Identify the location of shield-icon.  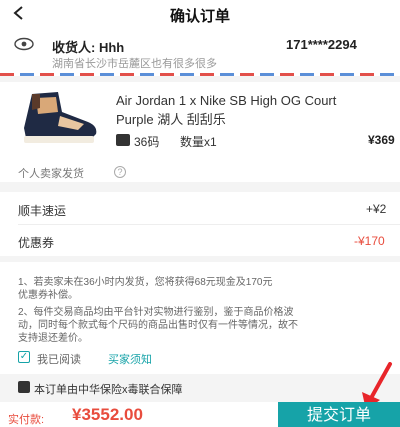
(24, 387).